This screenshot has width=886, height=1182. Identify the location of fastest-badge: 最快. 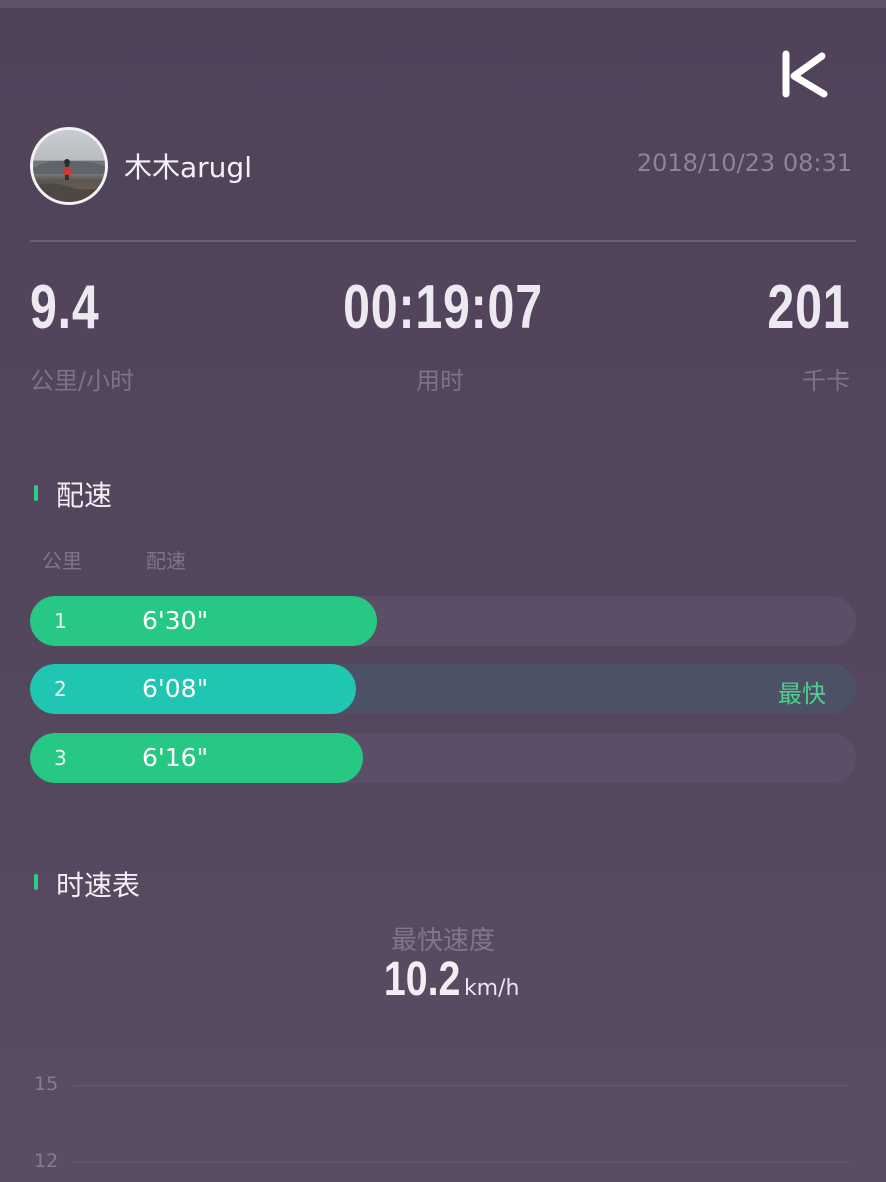
(802, 694).